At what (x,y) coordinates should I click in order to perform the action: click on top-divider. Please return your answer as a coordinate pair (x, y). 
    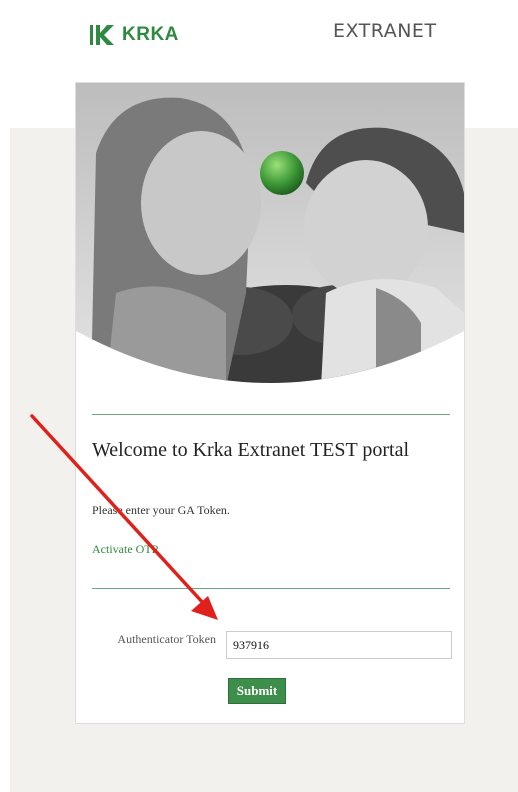
    Looking at the image, I should click on (271, 414).